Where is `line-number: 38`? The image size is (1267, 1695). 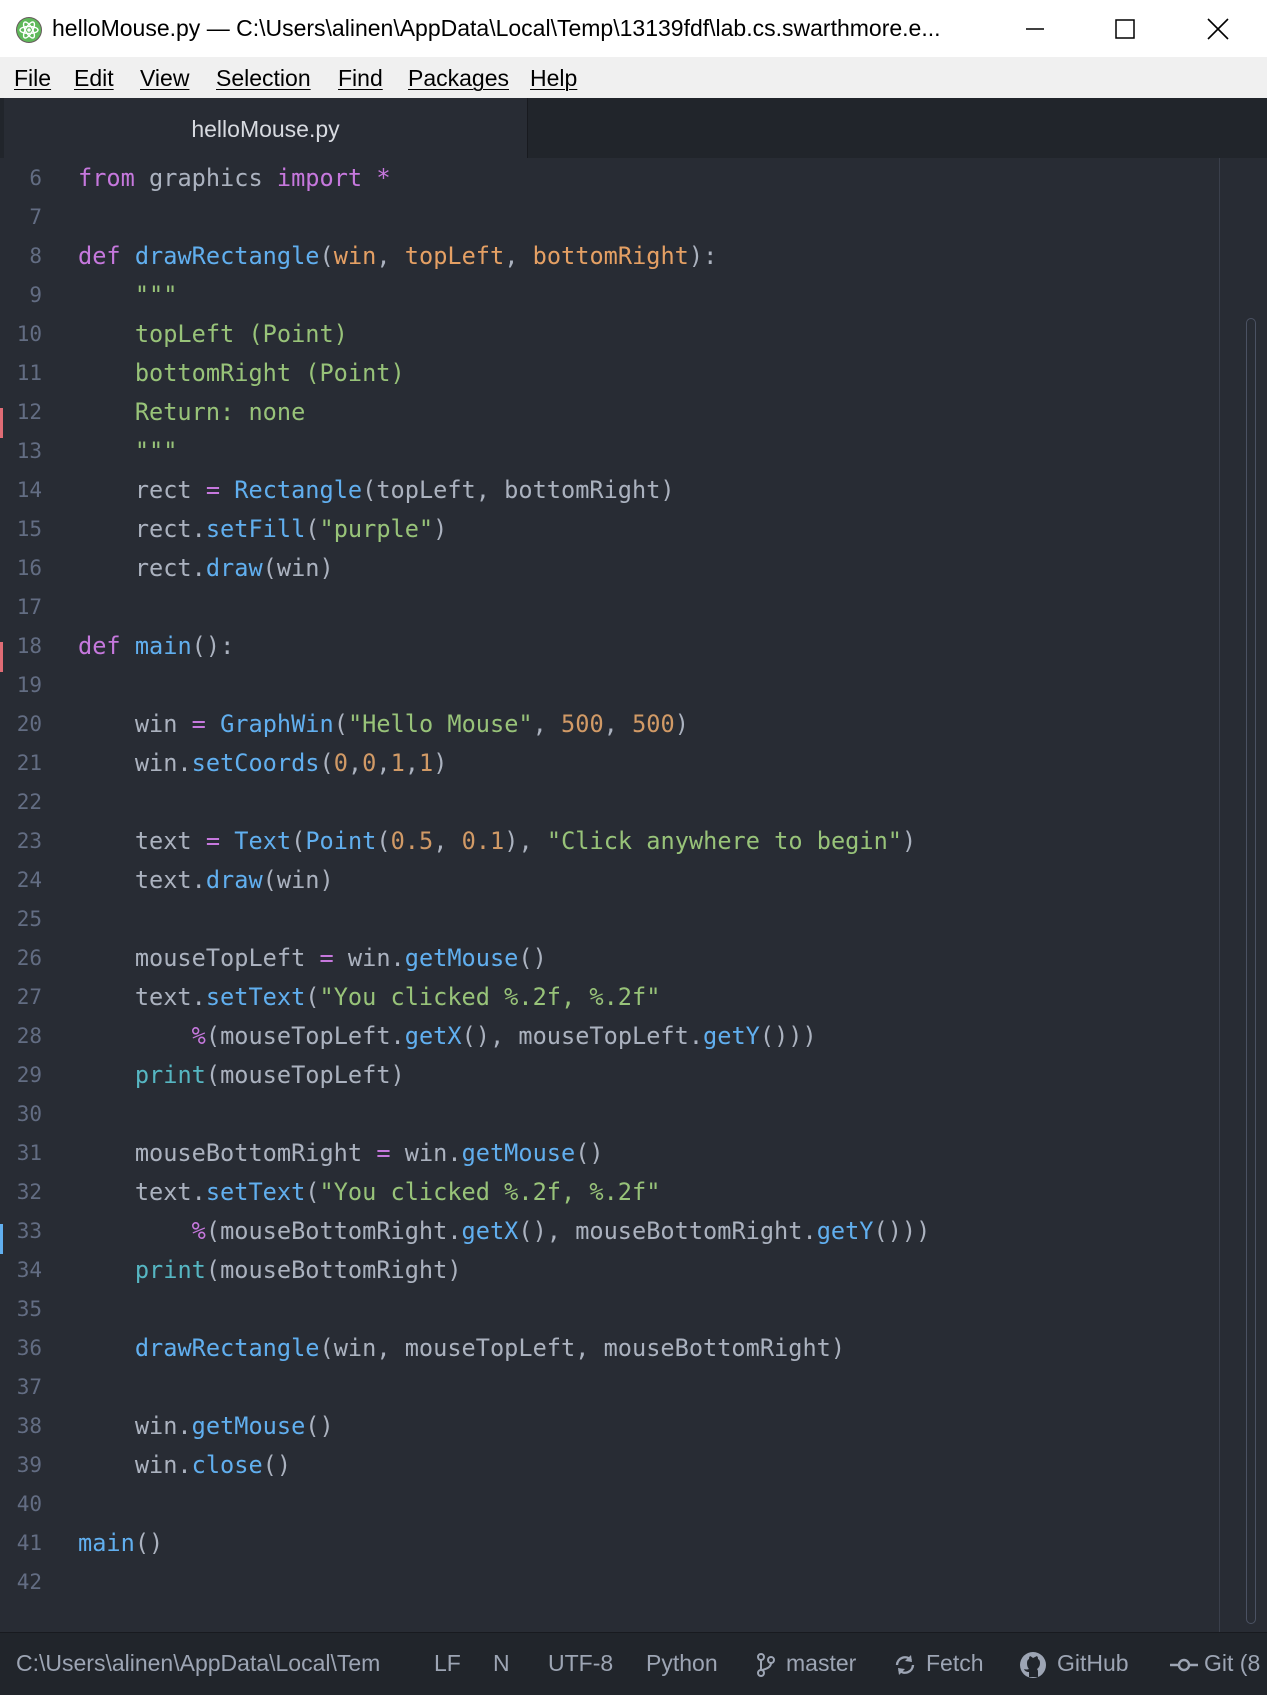
line-number: 38 is located at coordinates (29, 1426).